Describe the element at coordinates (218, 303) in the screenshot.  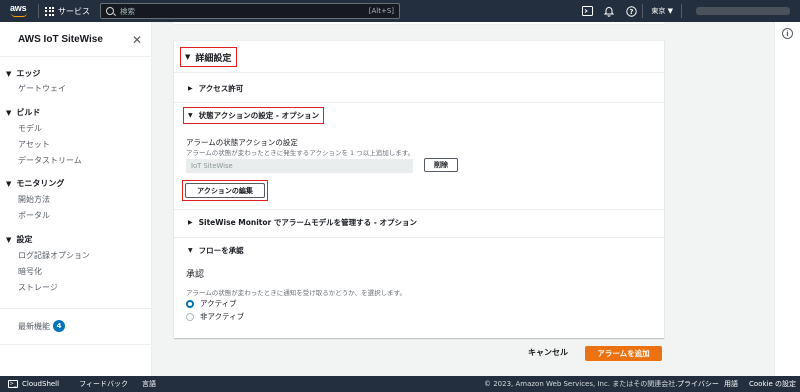
I see `radio-label: アクティブ` at that location.